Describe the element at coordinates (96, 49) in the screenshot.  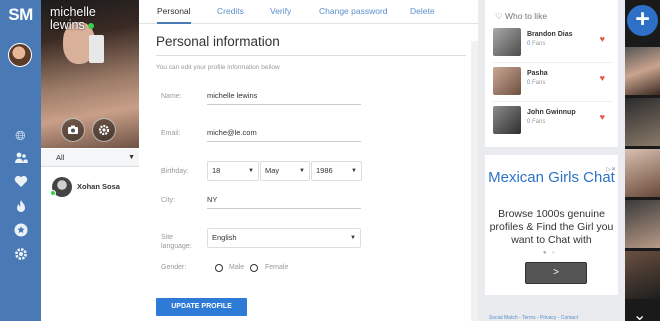
I see `profile-photo-phone` at that location.